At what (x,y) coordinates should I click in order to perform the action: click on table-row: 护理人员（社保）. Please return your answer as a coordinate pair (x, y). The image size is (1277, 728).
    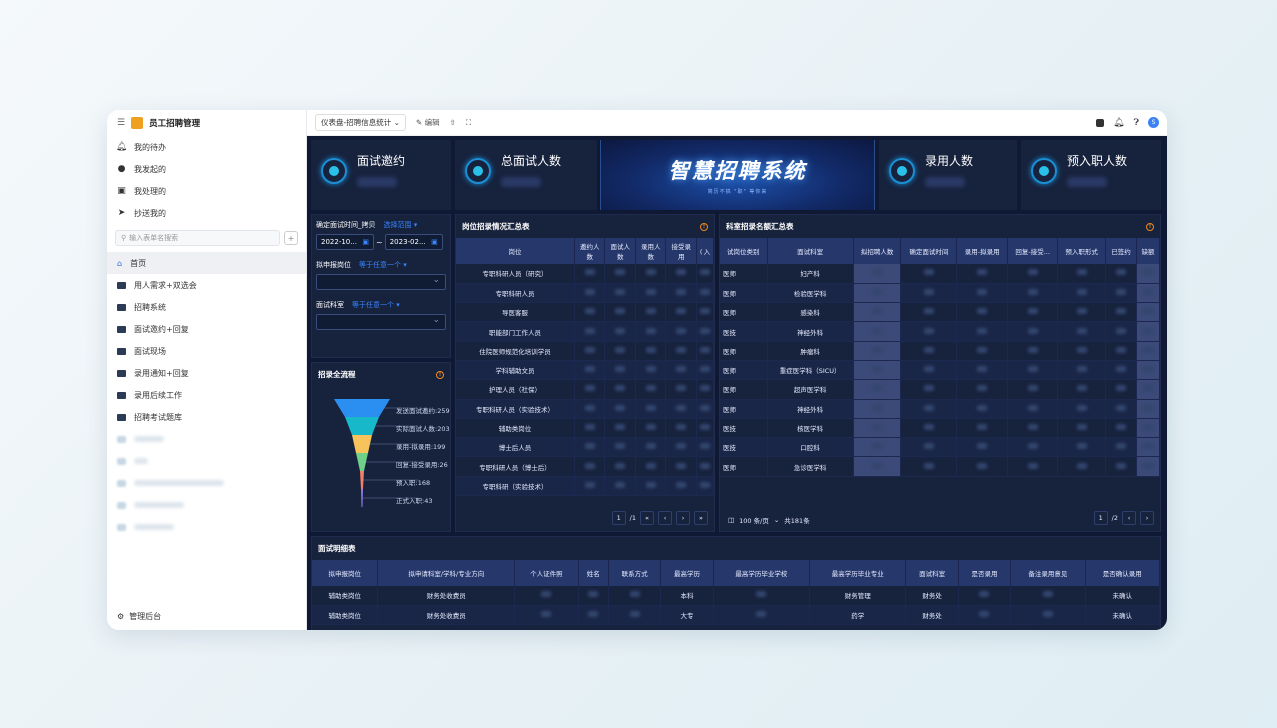
    Looking at the image, I should click on (585, 389).